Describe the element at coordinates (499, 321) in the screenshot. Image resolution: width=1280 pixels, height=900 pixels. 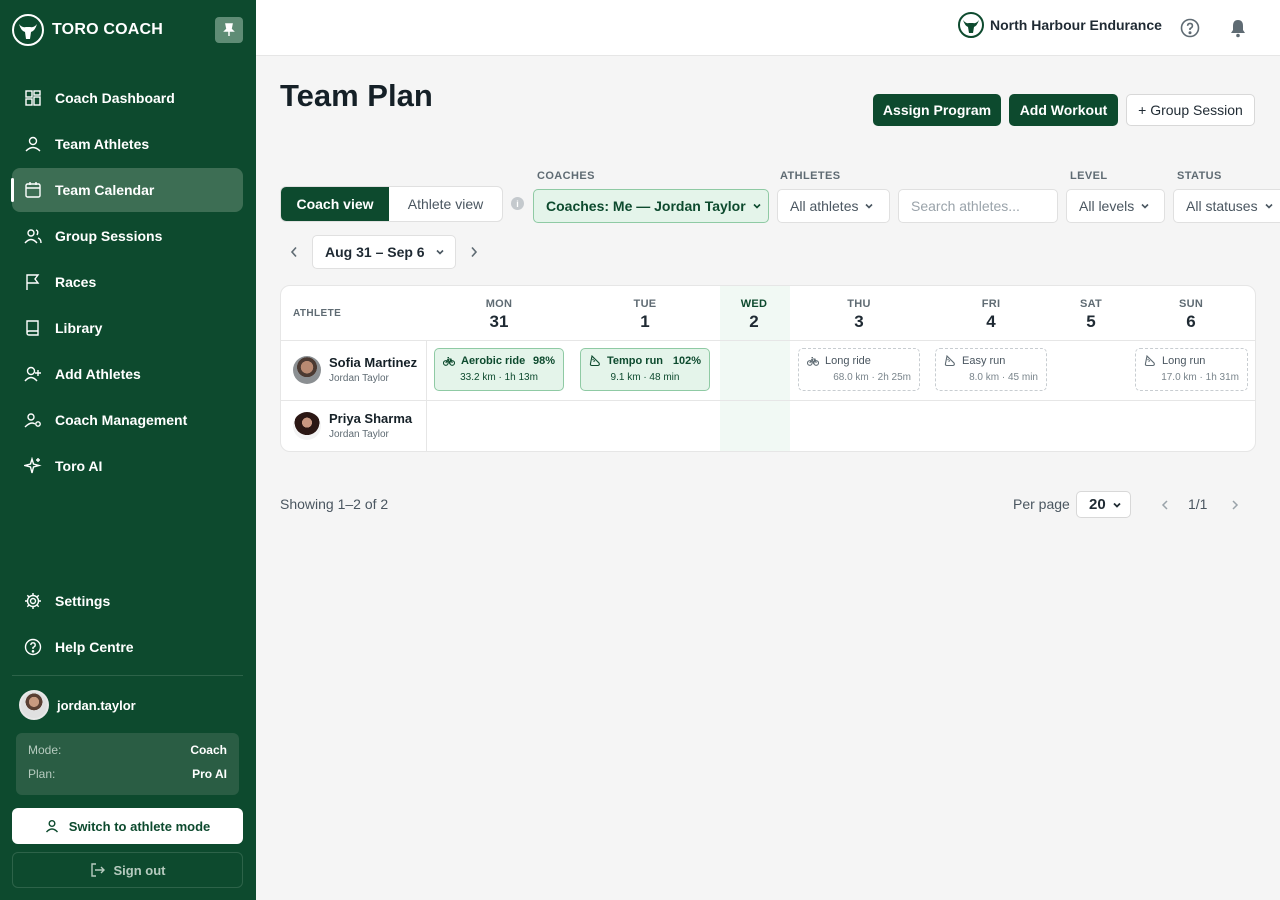
I see `day-number: 31` at that location.